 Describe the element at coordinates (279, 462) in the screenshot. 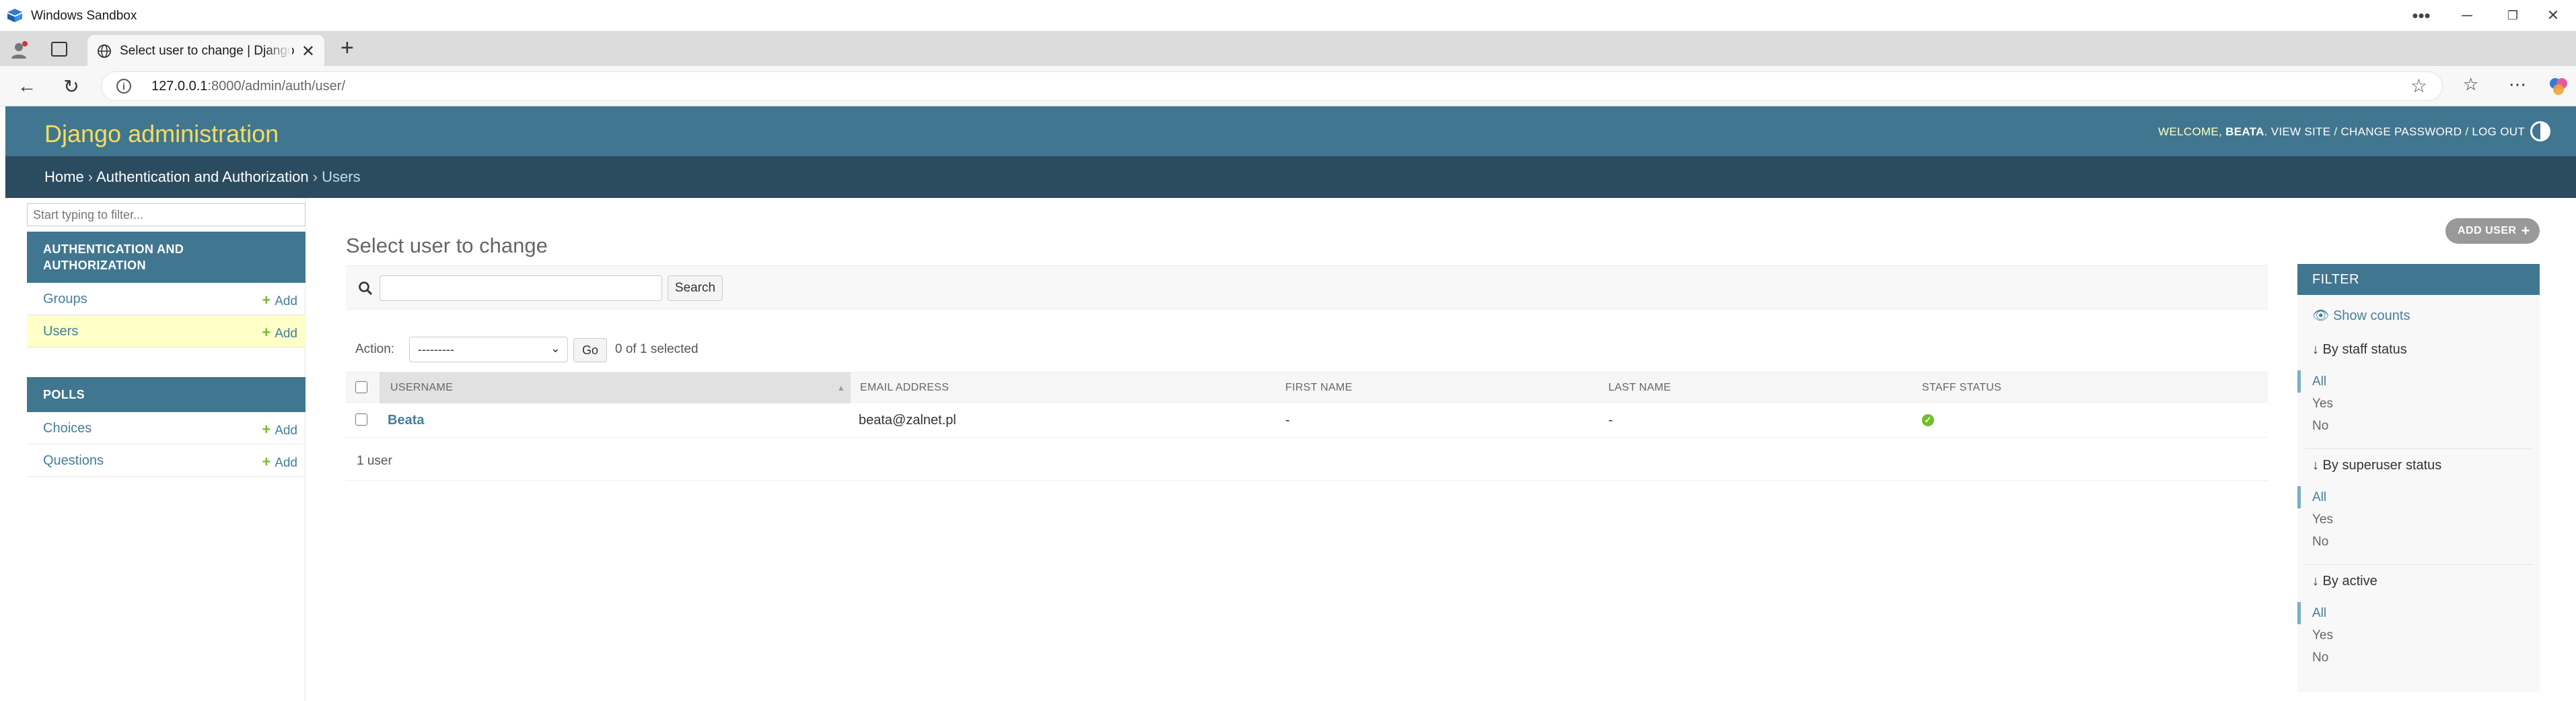

I see `add-questions-link: + Add` at that location.